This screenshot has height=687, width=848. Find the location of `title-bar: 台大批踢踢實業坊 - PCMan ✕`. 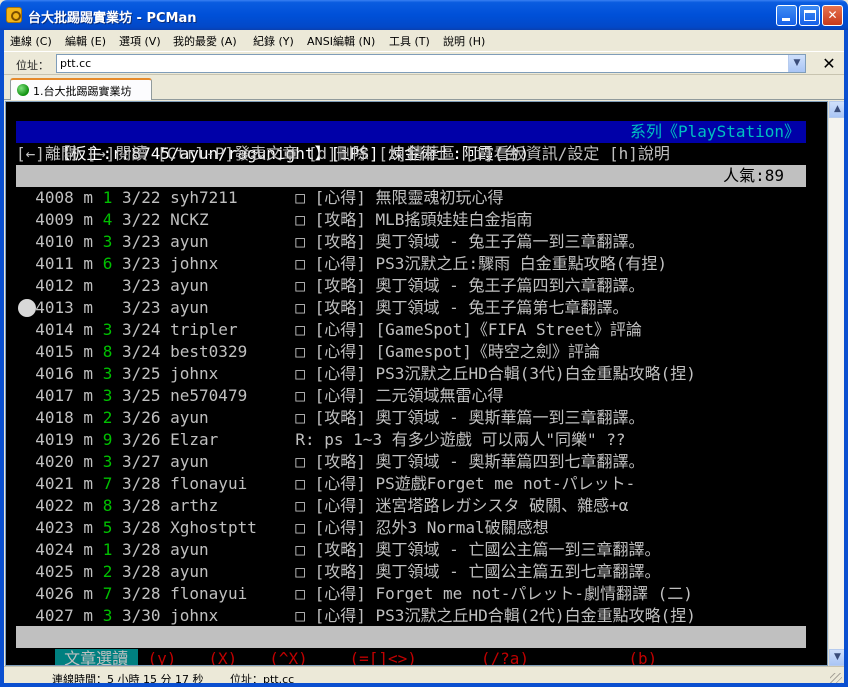

title-bar: 台大批踢踢實業坊 - PCMan ✕ is located at coordinates (424, 15).